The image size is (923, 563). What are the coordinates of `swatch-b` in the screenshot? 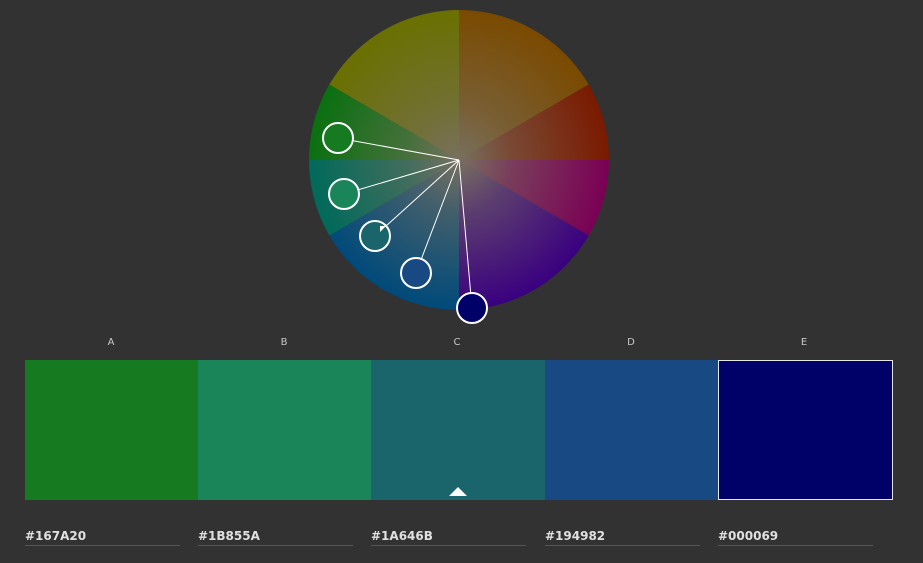 It's located at (284, 430).